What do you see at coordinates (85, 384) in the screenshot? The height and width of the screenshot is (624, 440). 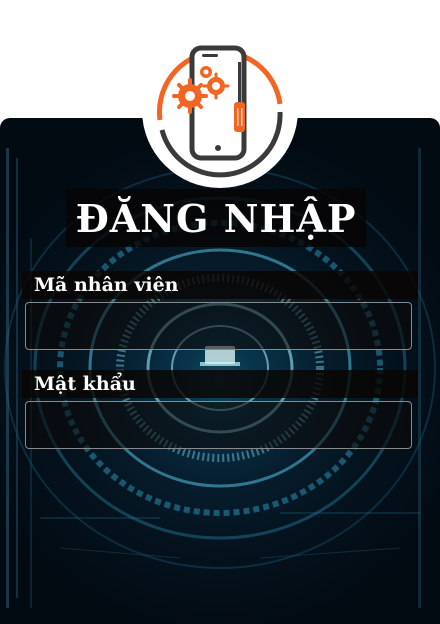 I see `password-label: Mật khẩu` at bounding box center [85, 384].